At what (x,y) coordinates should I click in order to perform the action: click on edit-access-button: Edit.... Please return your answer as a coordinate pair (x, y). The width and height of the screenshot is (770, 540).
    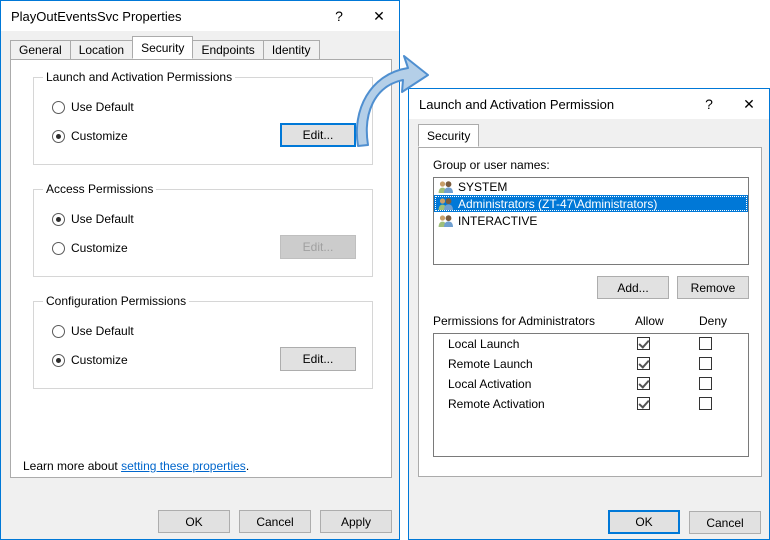
    Looking at the image, I should click on (318, 247).